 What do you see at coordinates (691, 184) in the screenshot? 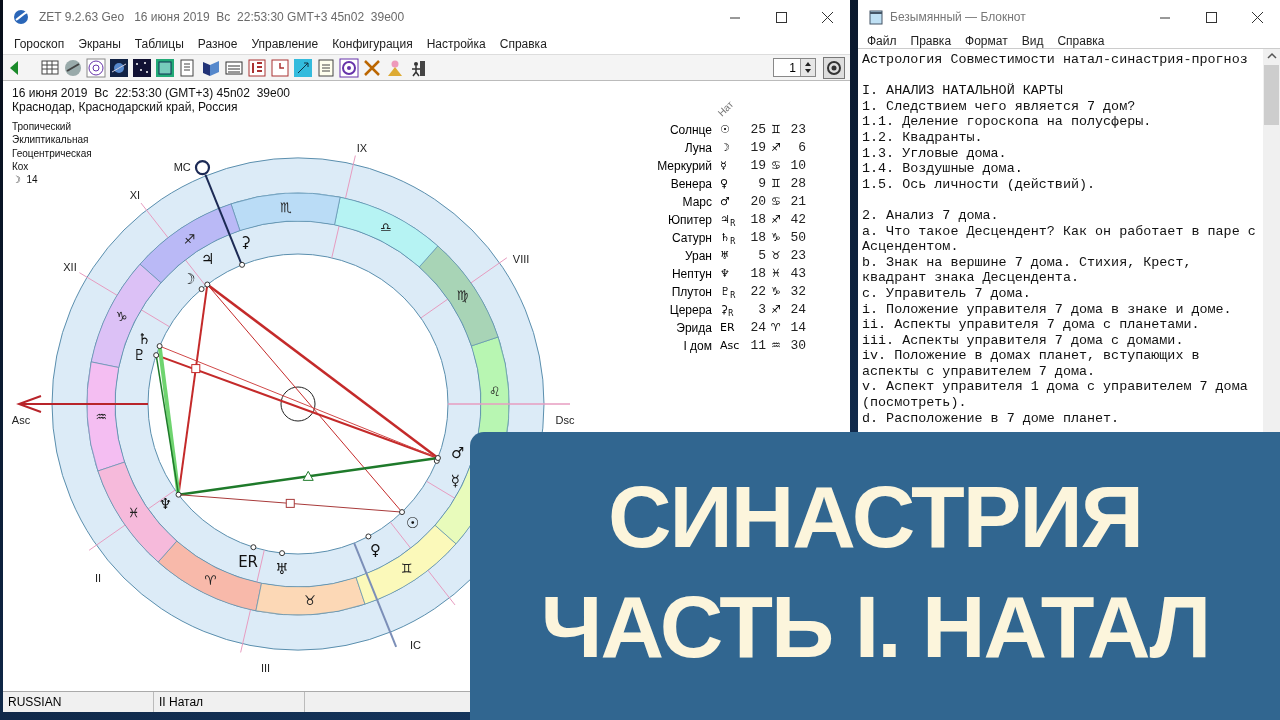
I see `planet-name: Венера` at bounding box center [691, 184].